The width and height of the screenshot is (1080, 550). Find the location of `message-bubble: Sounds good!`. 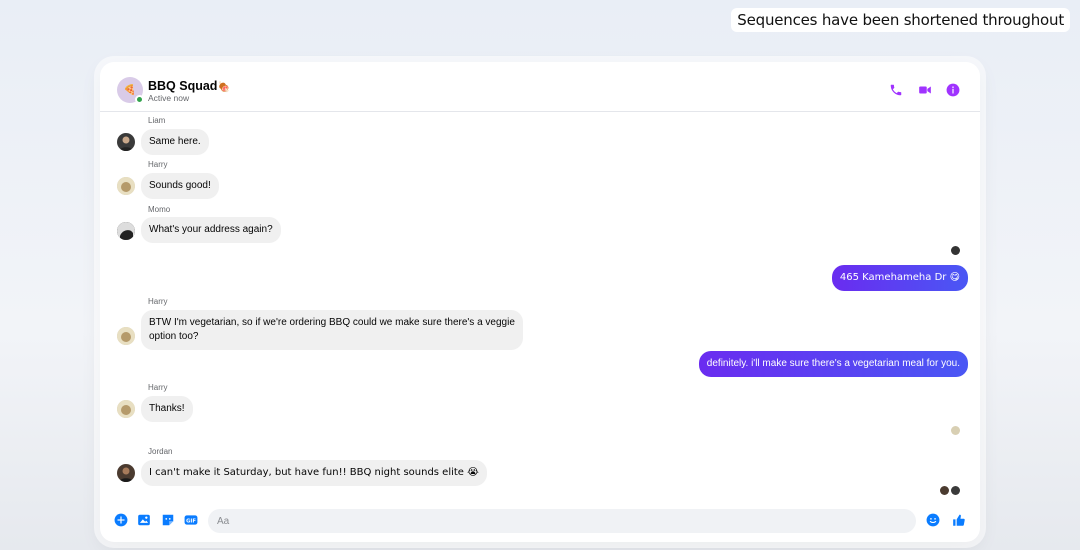

message-bubble: Sounds good! is located at coordinates (180, 186).